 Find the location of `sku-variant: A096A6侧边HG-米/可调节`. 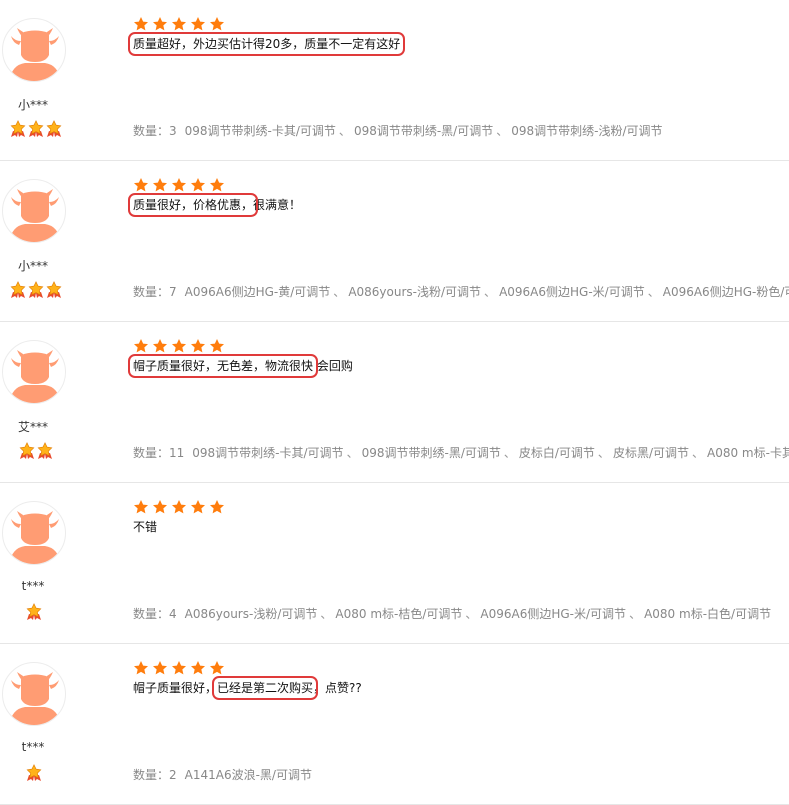

sku-variant: A096A6侧边HG-米/可调节 is located at coordinates (563, 292).